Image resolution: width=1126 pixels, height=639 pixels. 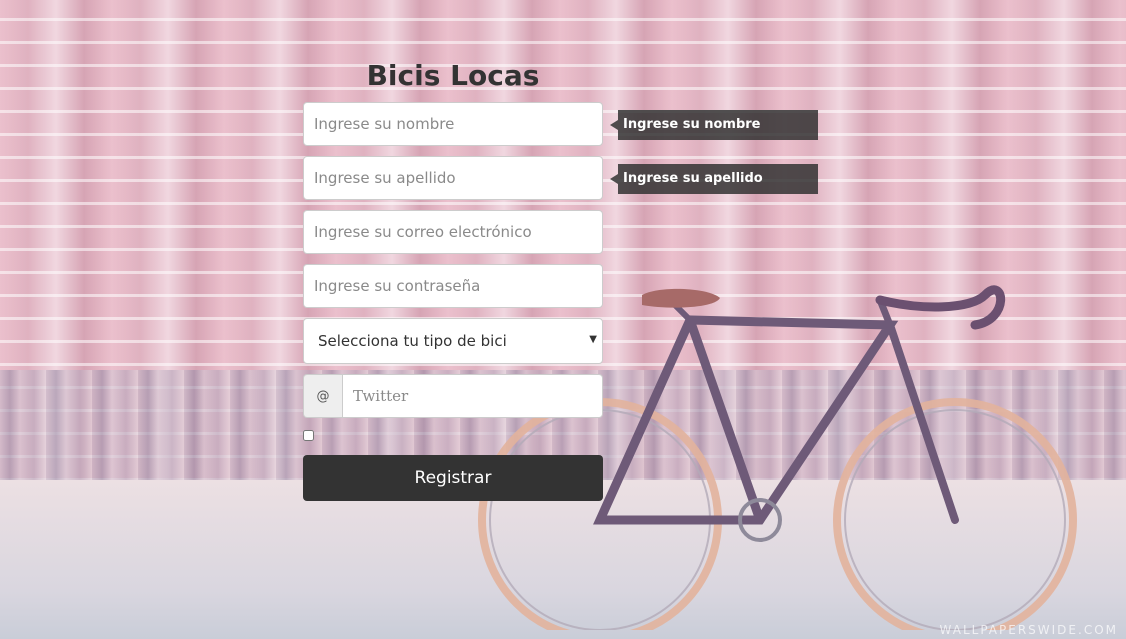 I want to click on last-name-tooltip: Ingrese su apellido, so click(x=714, y=179).